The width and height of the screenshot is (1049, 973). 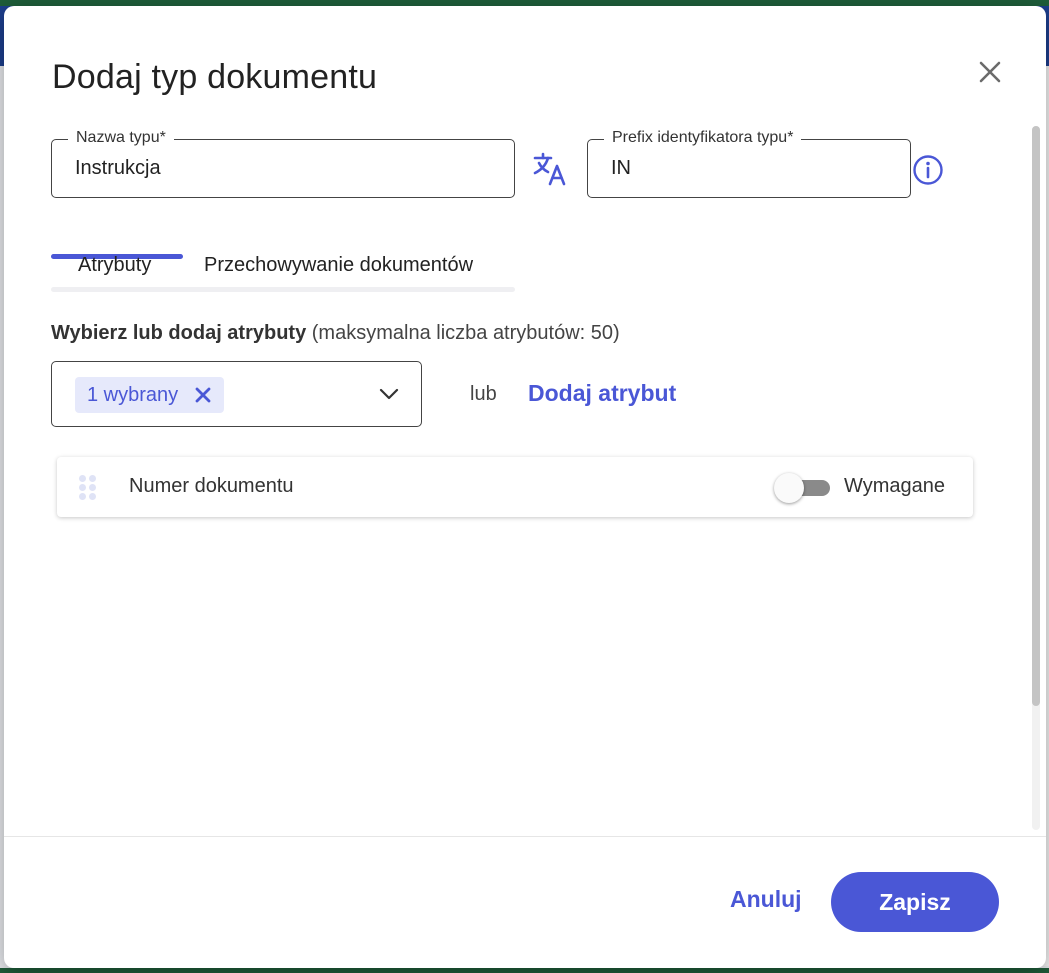 What do you see at coordinates (525, 836) in the screenshot?
I see `footer-divider` at bounding box center [525, 836].